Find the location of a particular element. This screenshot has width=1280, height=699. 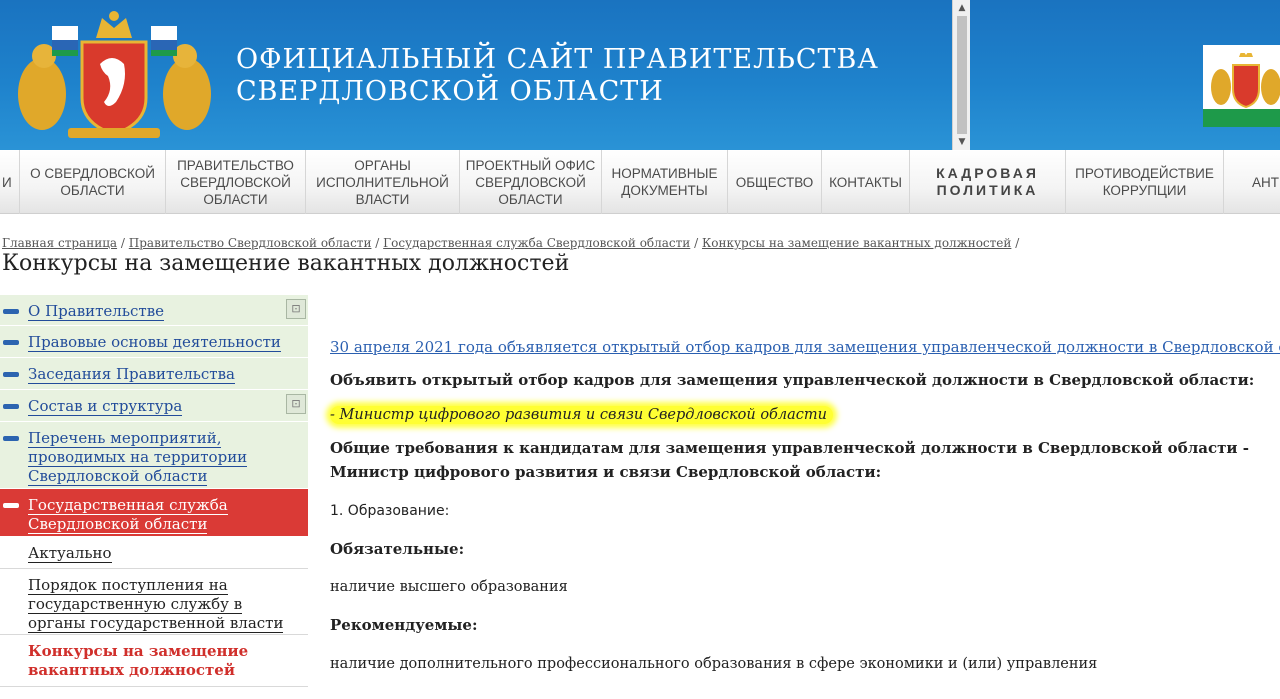

sidebar-item-structure: Состав и структура ⊡ is located at coordinates (154, 406).